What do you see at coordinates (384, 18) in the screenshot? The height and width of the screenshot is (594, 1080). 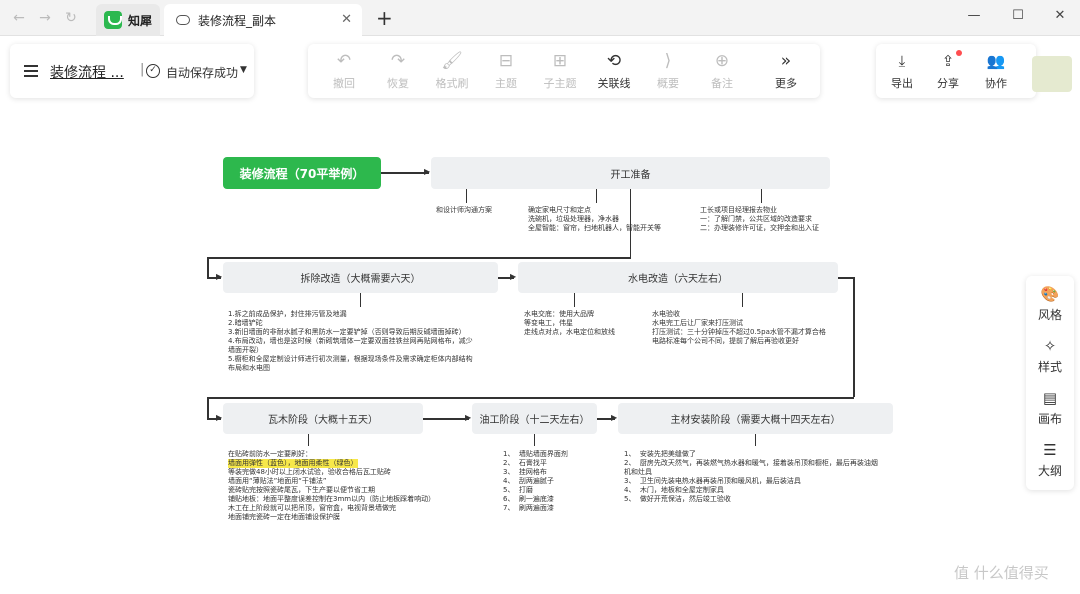 I see `new-tab-button: +` at bounding box center [384, 18].